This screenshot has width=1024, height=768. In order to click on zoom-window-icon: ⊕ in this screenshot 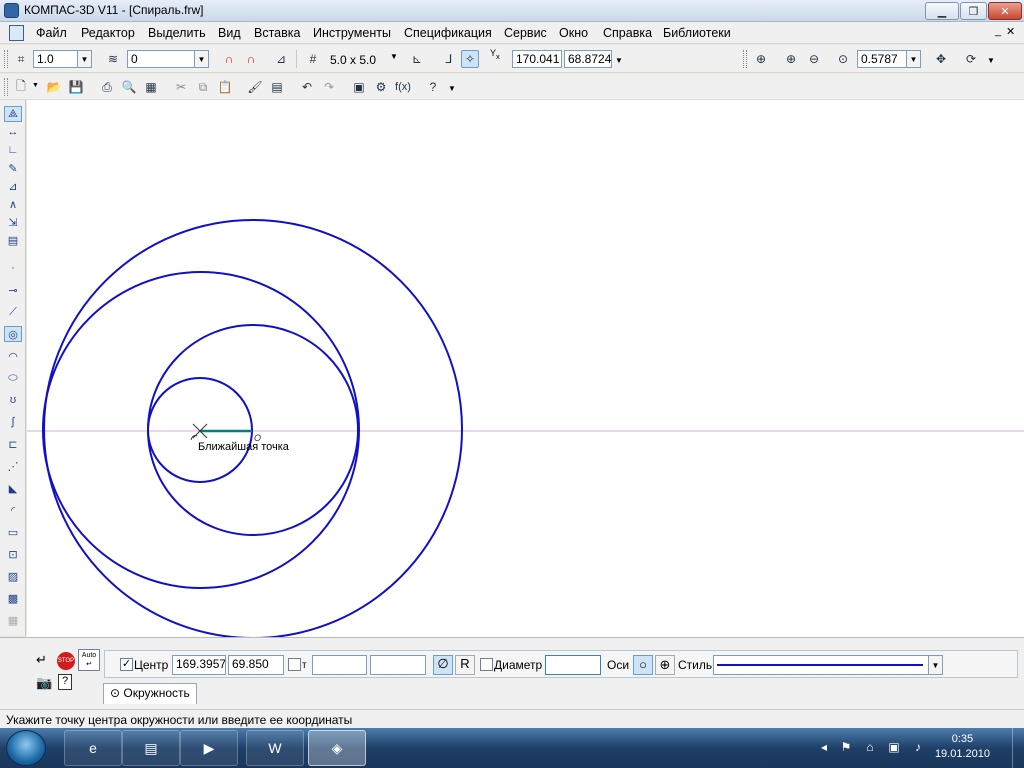, I will do `click(761, 59)`.